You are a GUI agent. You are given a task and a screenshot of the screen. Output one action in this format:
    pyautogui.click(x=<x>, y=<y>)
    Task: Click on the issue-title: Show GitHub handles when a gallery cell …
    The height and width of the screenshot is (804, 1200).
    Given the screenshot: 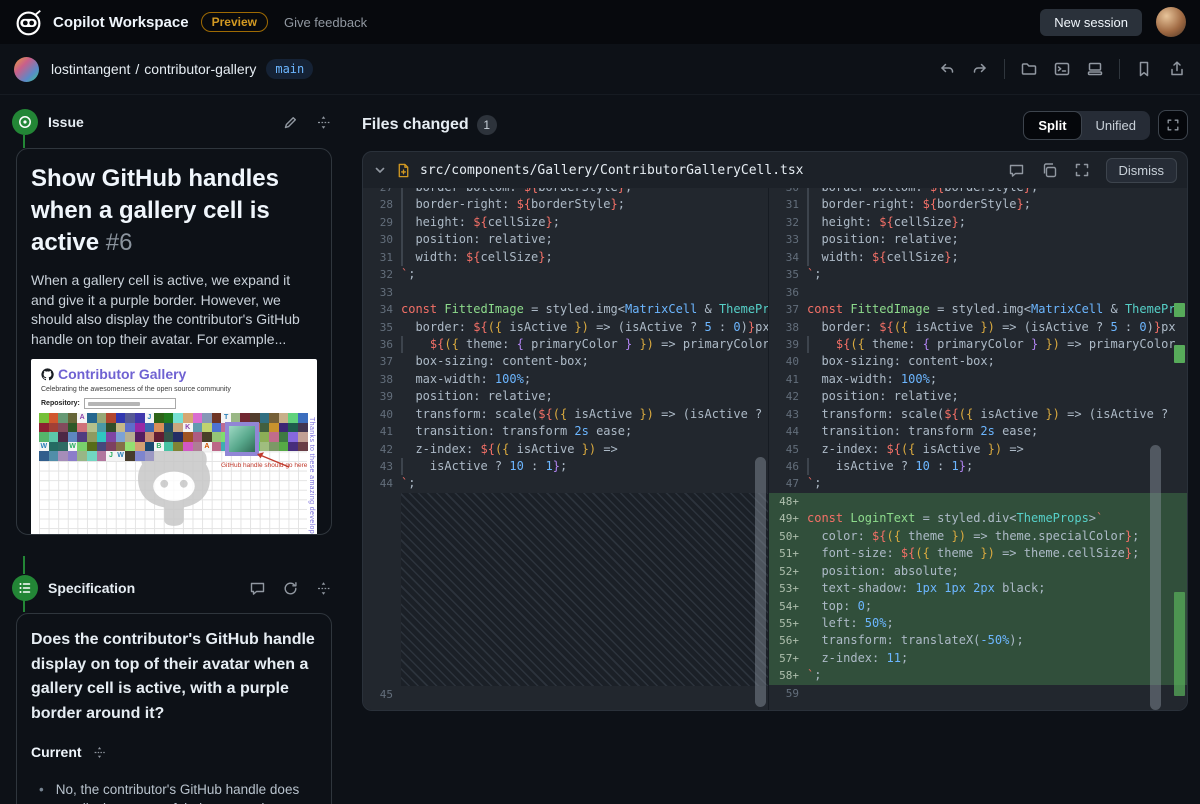 What is the action you would take?
    pyautogui.click(x=174, y=211)
    